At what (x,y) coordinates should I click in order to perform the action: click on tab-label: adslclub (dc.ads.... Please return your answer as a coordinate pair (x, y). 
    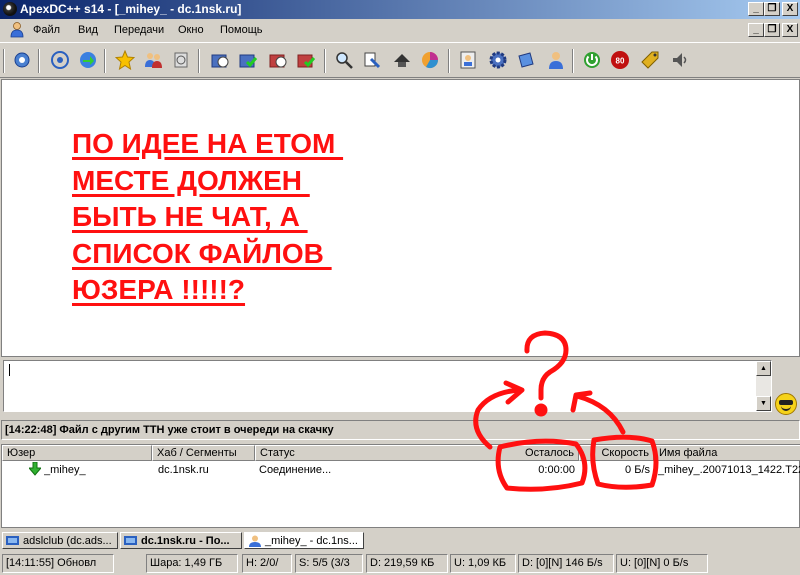
    Looking at the image, I should click on (67, 541).